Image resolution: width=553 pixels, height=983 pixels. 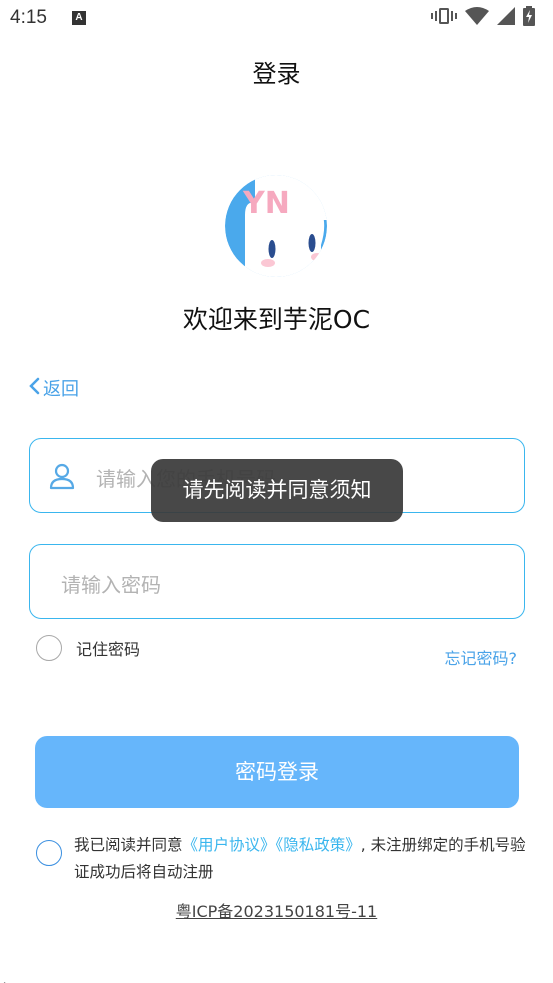 I want to click on privacy-policy-link: 《隐私政策》, so click(x=318, y=845).